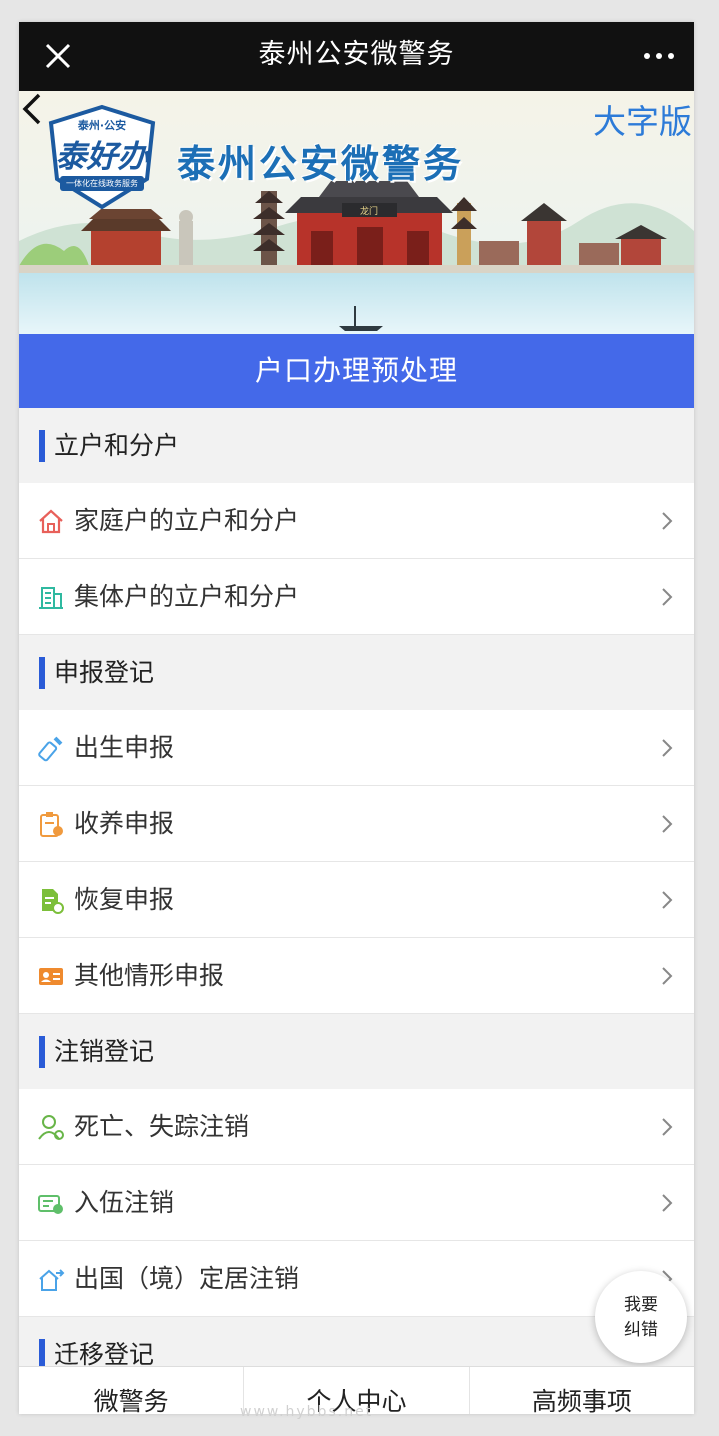 This screenshot has height=1436, width=719. Describe the element at coordinates (51, 521) in the screenshot. I see `house-icon` at that location.